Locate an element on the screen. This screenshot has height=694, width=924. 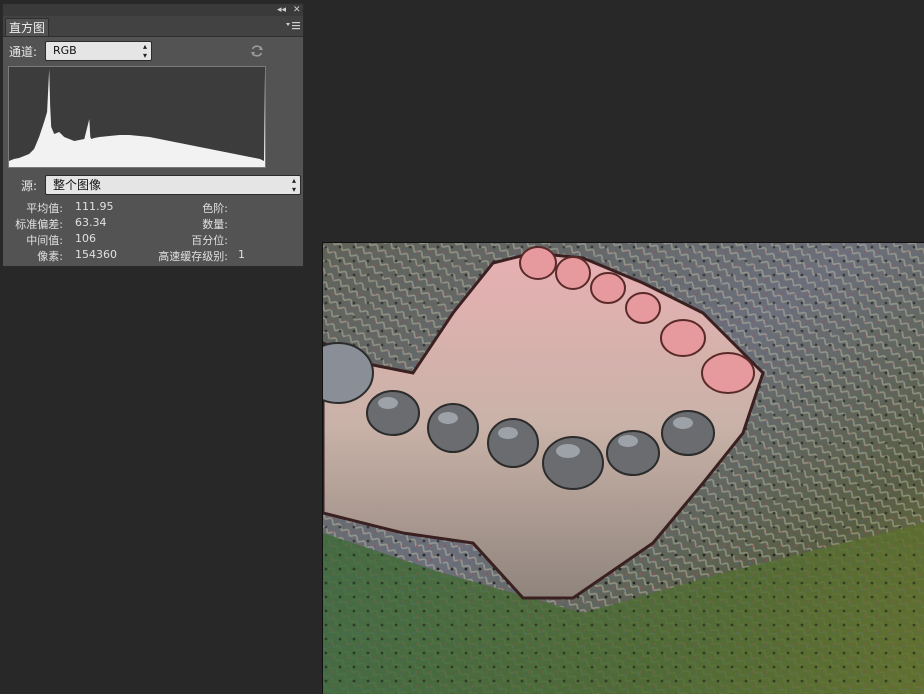
median-value: 106 is located at coordinates (85, 238).